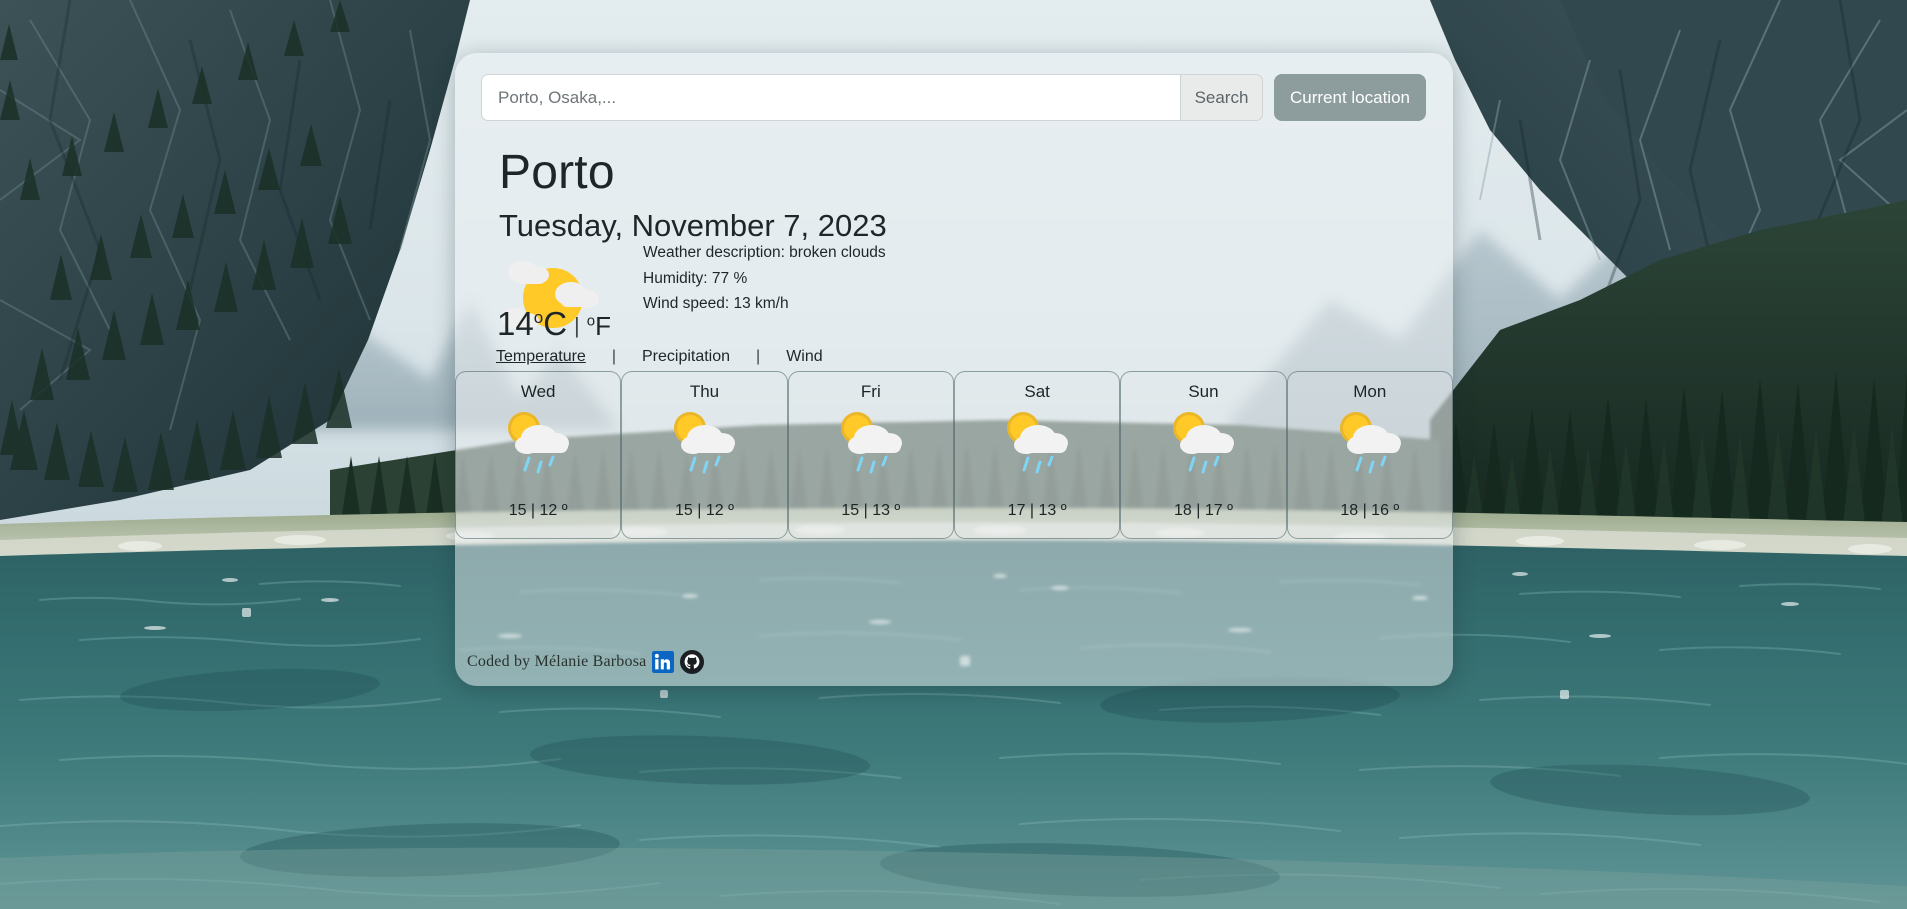 Image resolution: width=1907 pixels, height=909 pixels. Describe the element at coordinates (686, 357) in the screenshot. I see `tab-precipitation: Precipitation` at that location.